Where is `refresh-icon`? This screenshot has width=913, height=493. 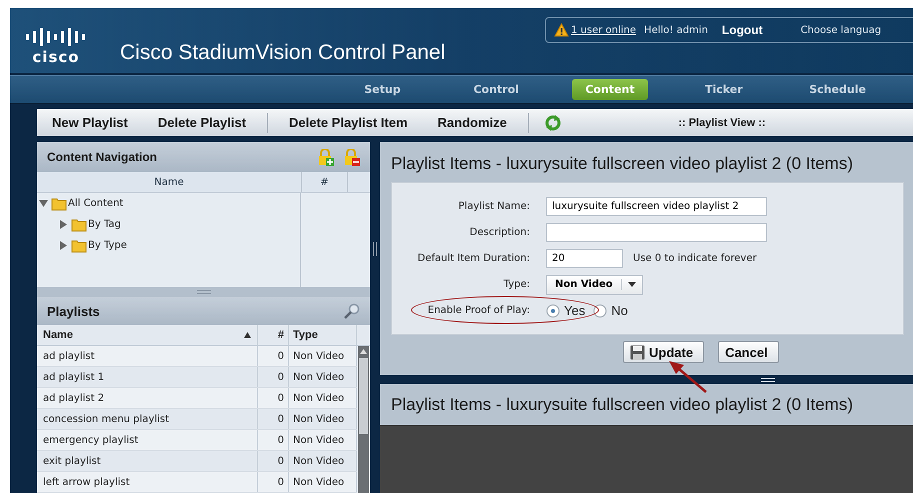 refresh-icon is located at coordinates (552, 122).